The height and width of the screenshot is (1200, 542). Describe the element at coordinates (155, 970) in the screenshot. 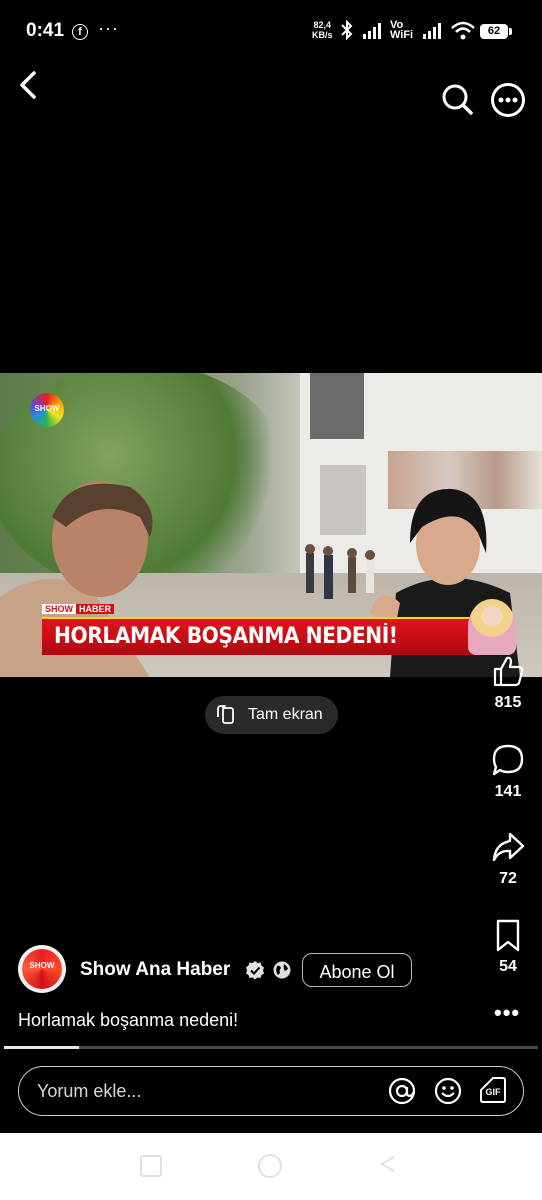

I see `channel-name: Show Ana Haber` at that location.